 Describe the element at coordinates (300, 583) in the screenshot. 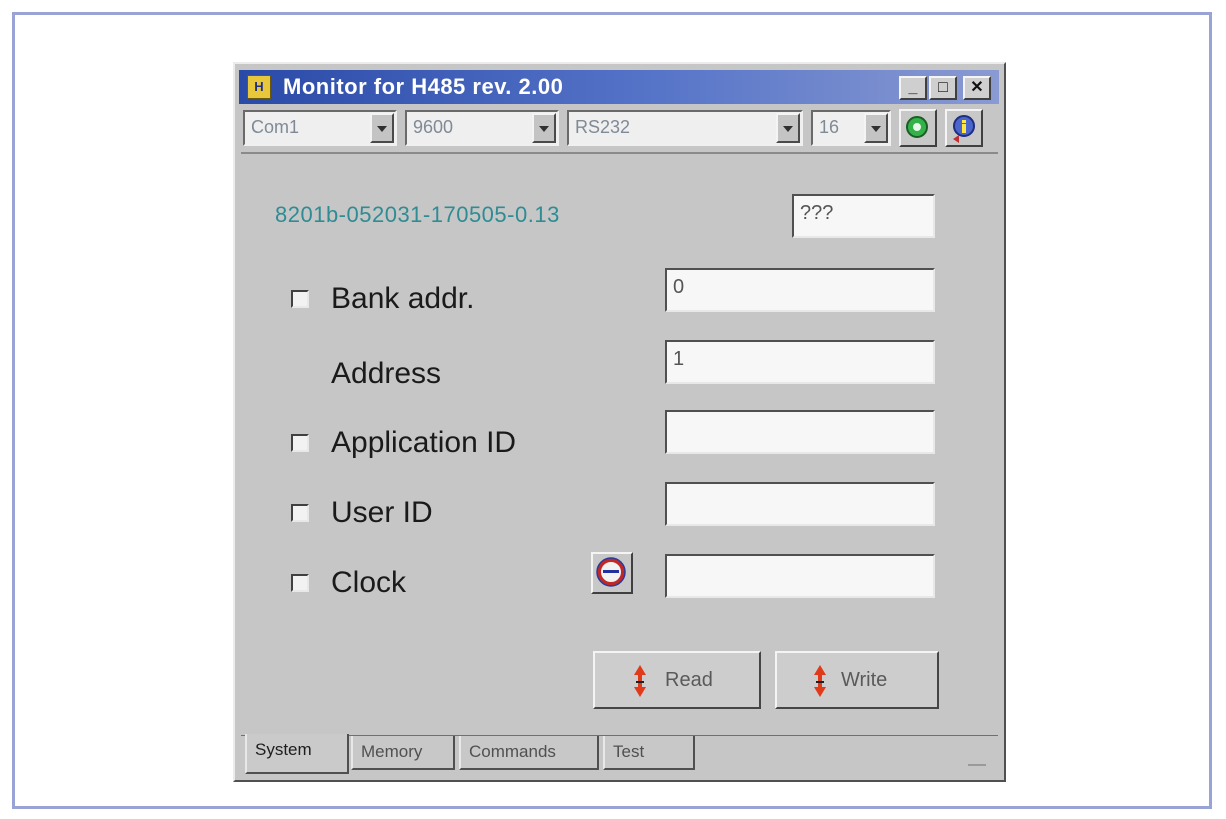

I see `clock-checkbox` at that location.